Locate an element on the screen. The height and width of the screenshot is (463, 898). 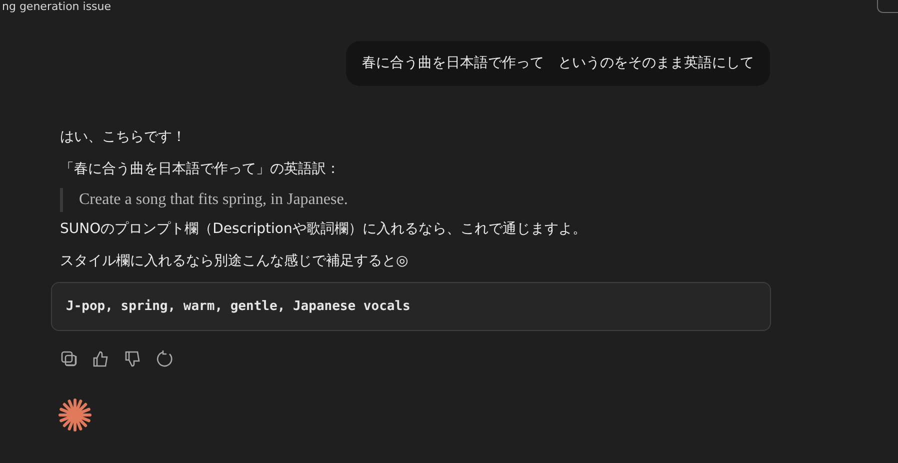
conversation-title: ng generation issue is located at coordinates (56, 7).